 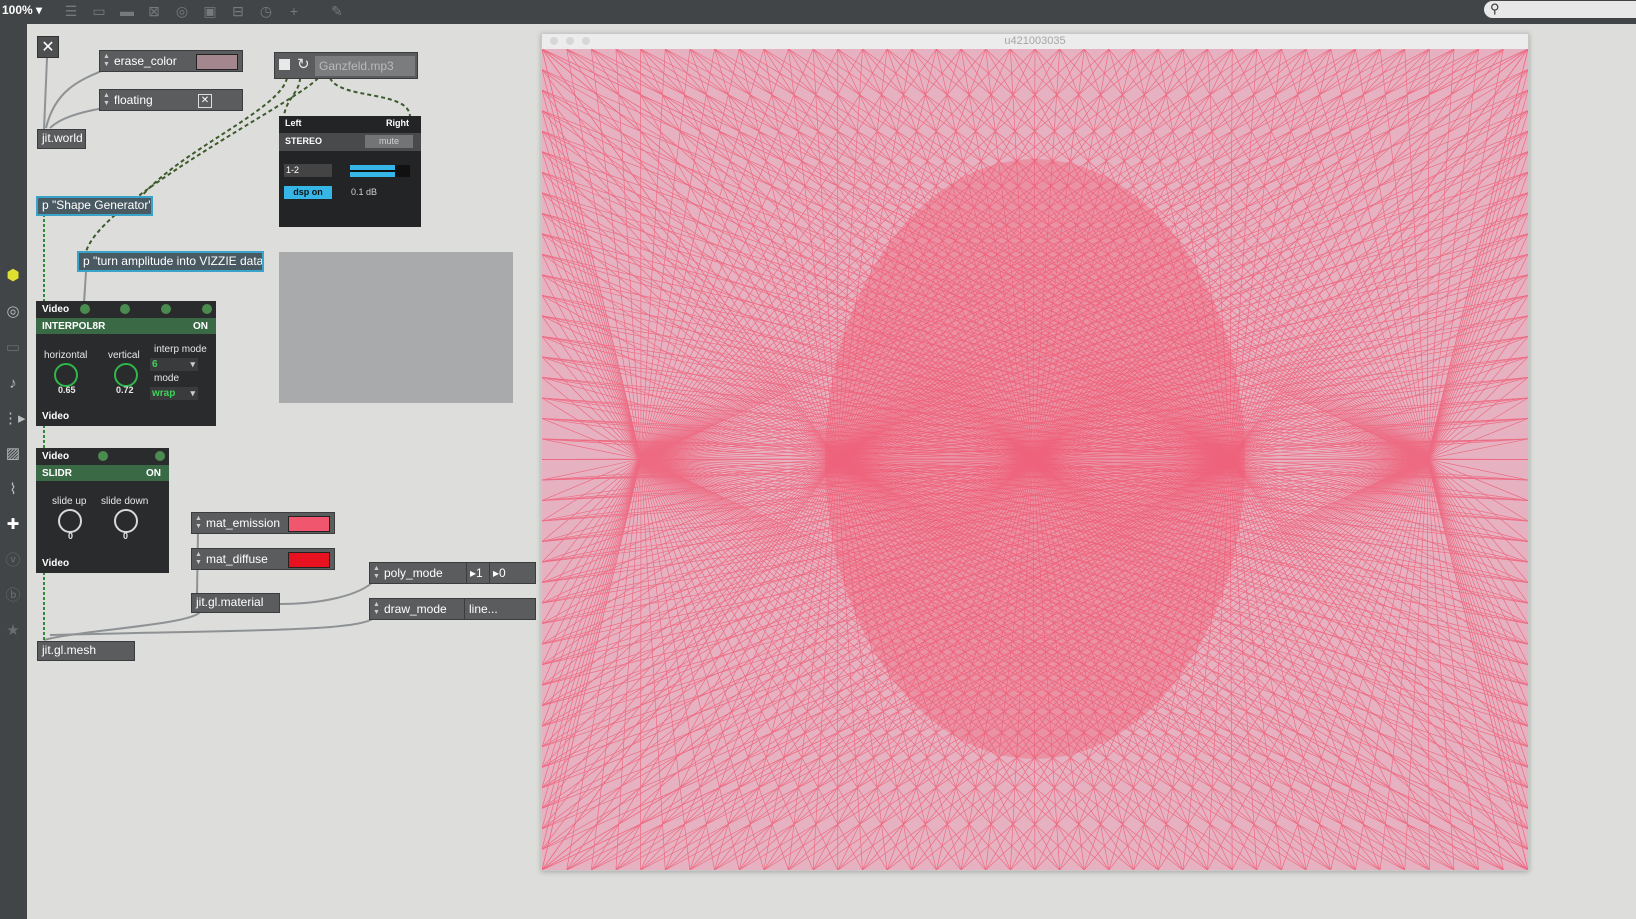 I want to click on right-label: Right, so click(x=397, y=123).